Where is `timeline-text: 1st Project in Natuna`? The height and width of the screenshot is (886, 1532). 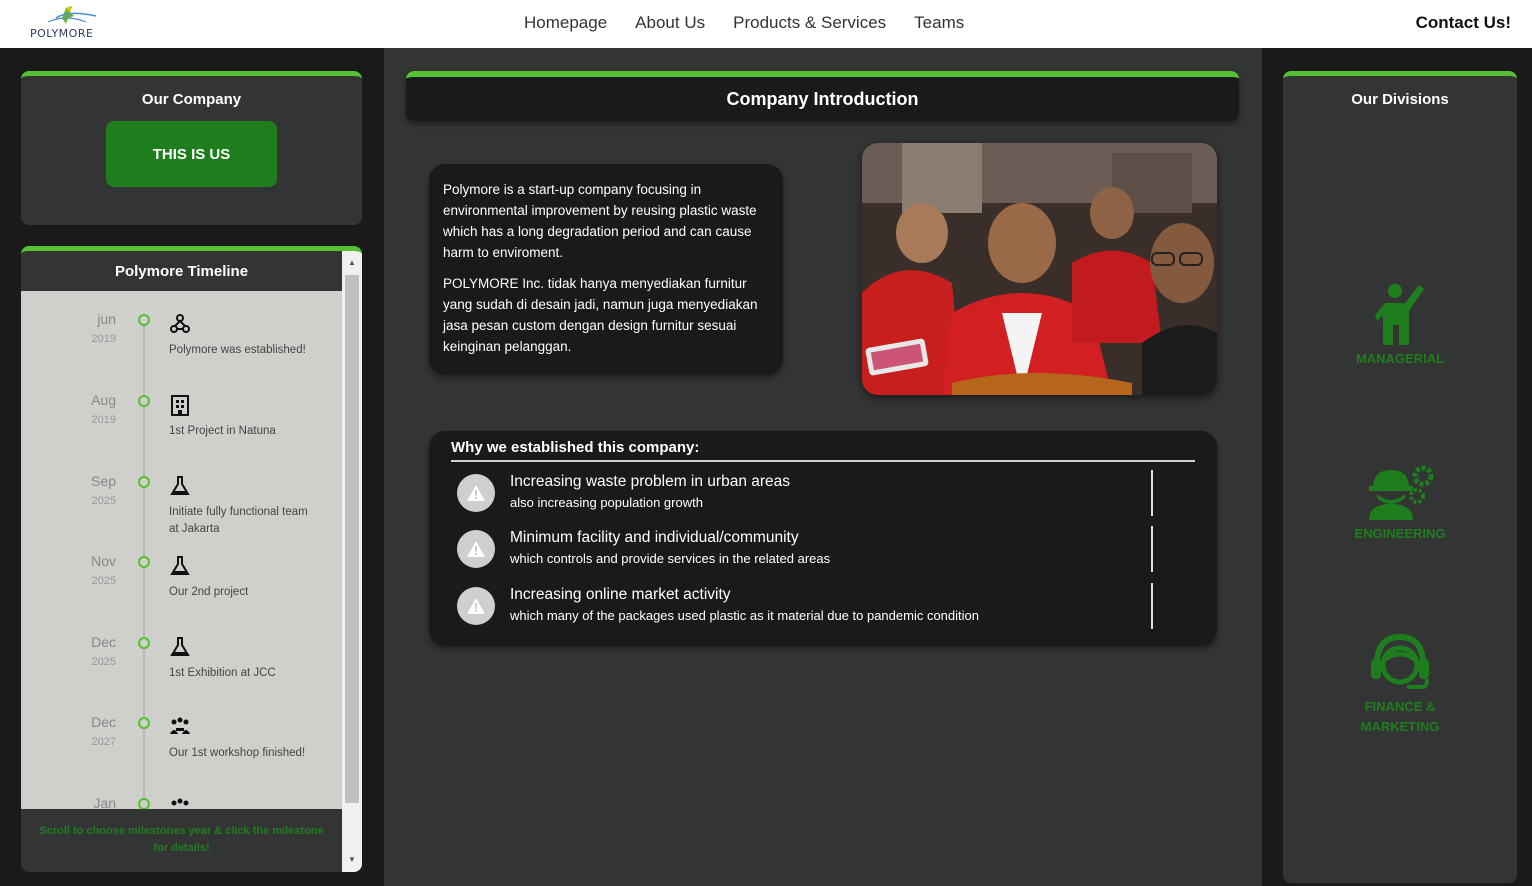 timeline-text: 1st Project in Natuna is located at coordinates (222, 431).